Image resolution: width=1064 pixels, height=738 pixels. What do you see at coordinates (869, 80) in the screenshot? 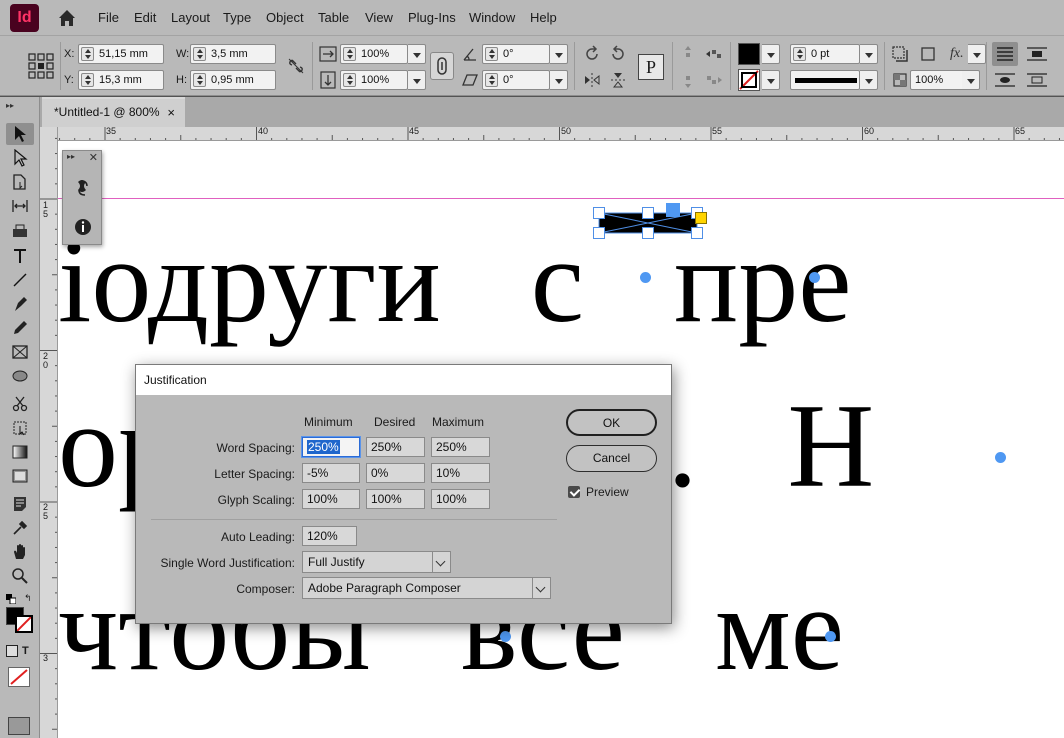
I see `stroke-type-dropdown` at bounding box center [869, 80].